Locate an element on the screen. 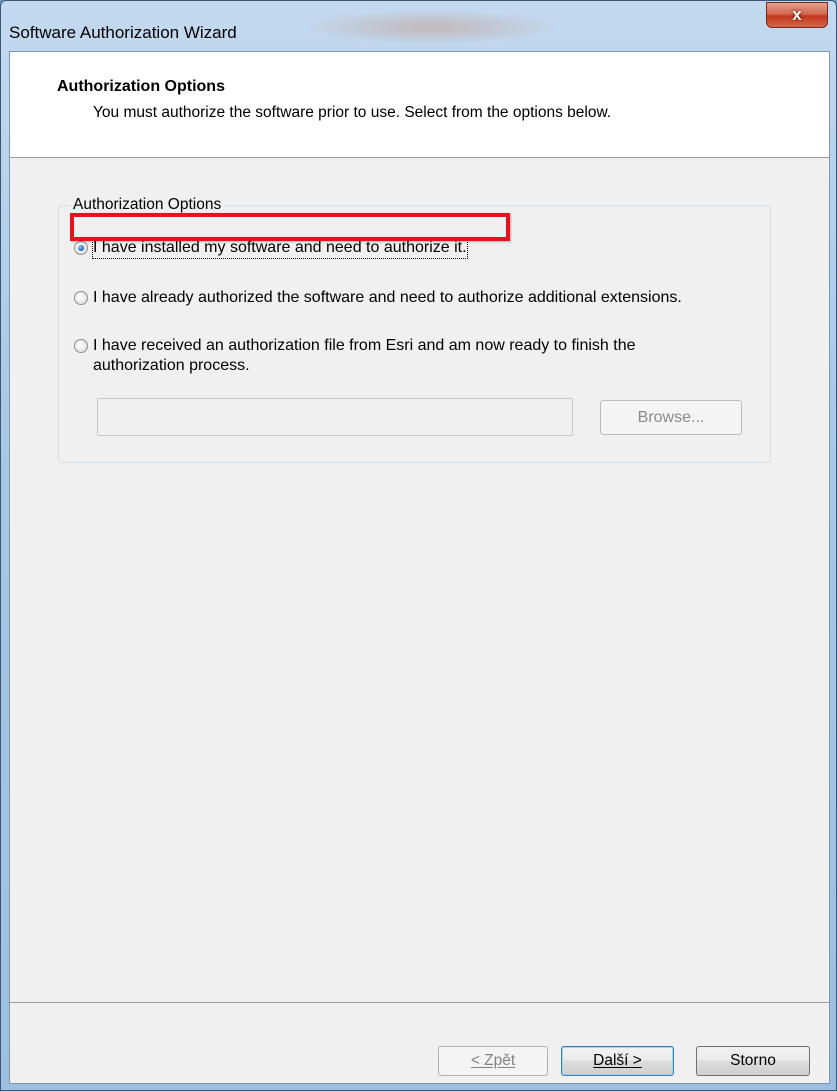  authorization-file-path-input is located at coordinates (335, 417).